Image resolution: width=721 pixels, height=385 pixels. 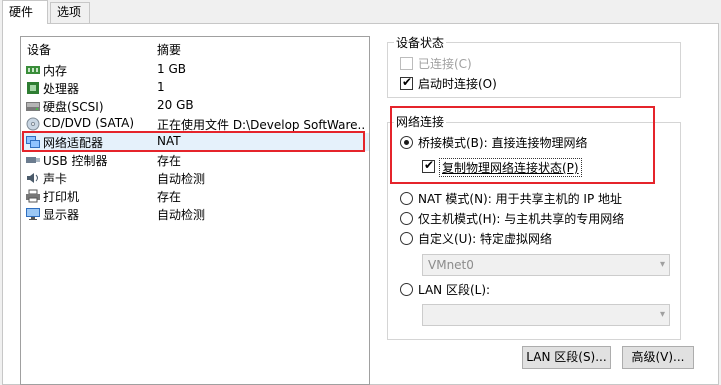 I want to click on lan-segment-radio, so click(x=406, y=289).